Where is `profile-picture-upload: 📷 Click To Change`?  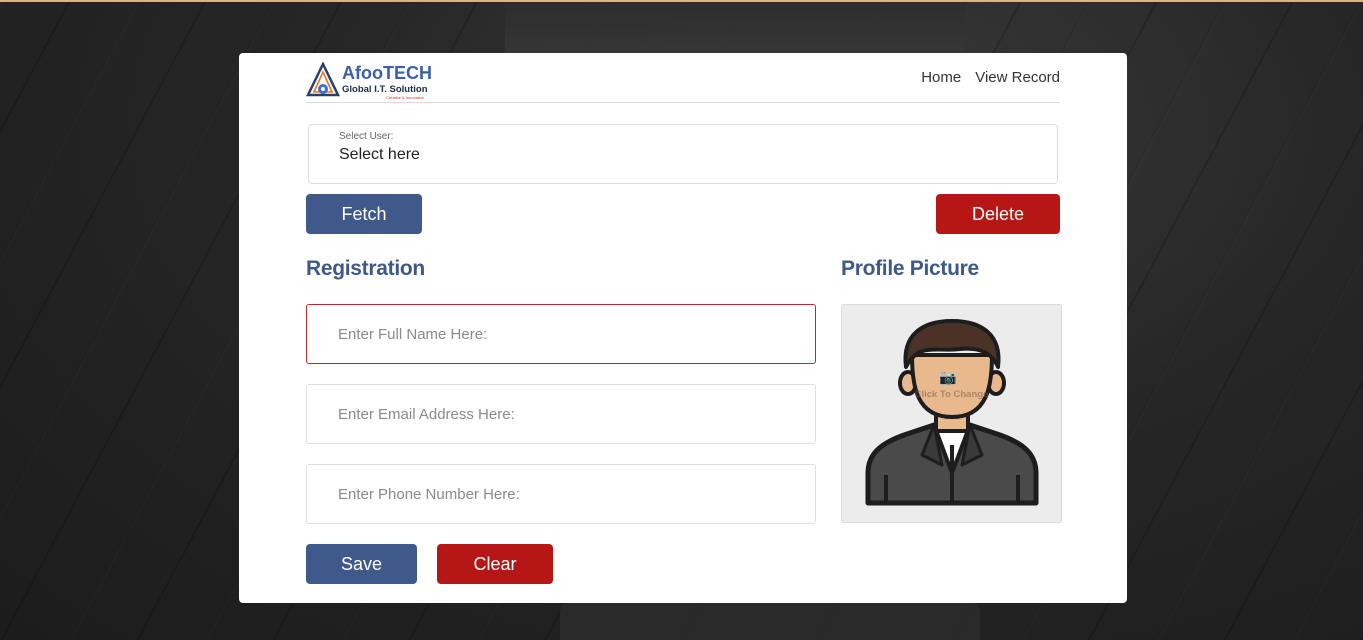
profile-picture-upload: 📷 Click To Change is located at coordinates (951, 413).